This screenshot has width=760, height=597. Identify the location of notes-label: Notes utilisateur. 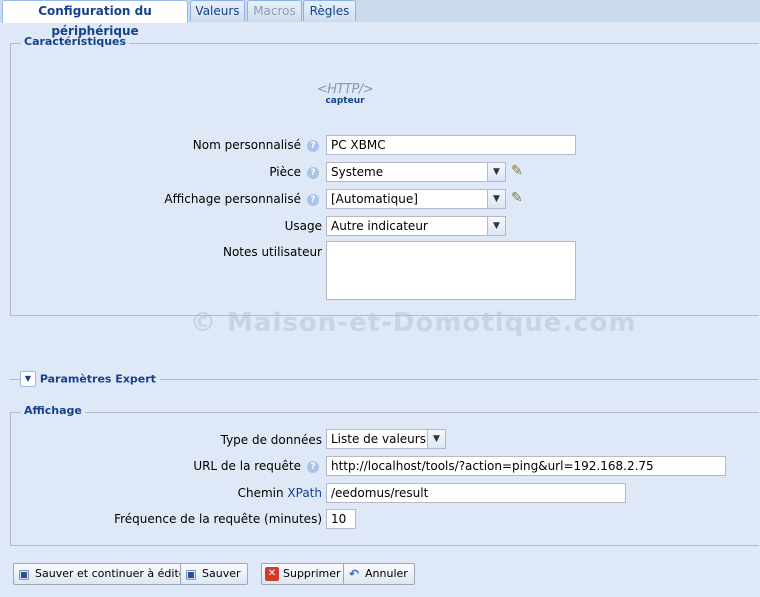
(272, 252).